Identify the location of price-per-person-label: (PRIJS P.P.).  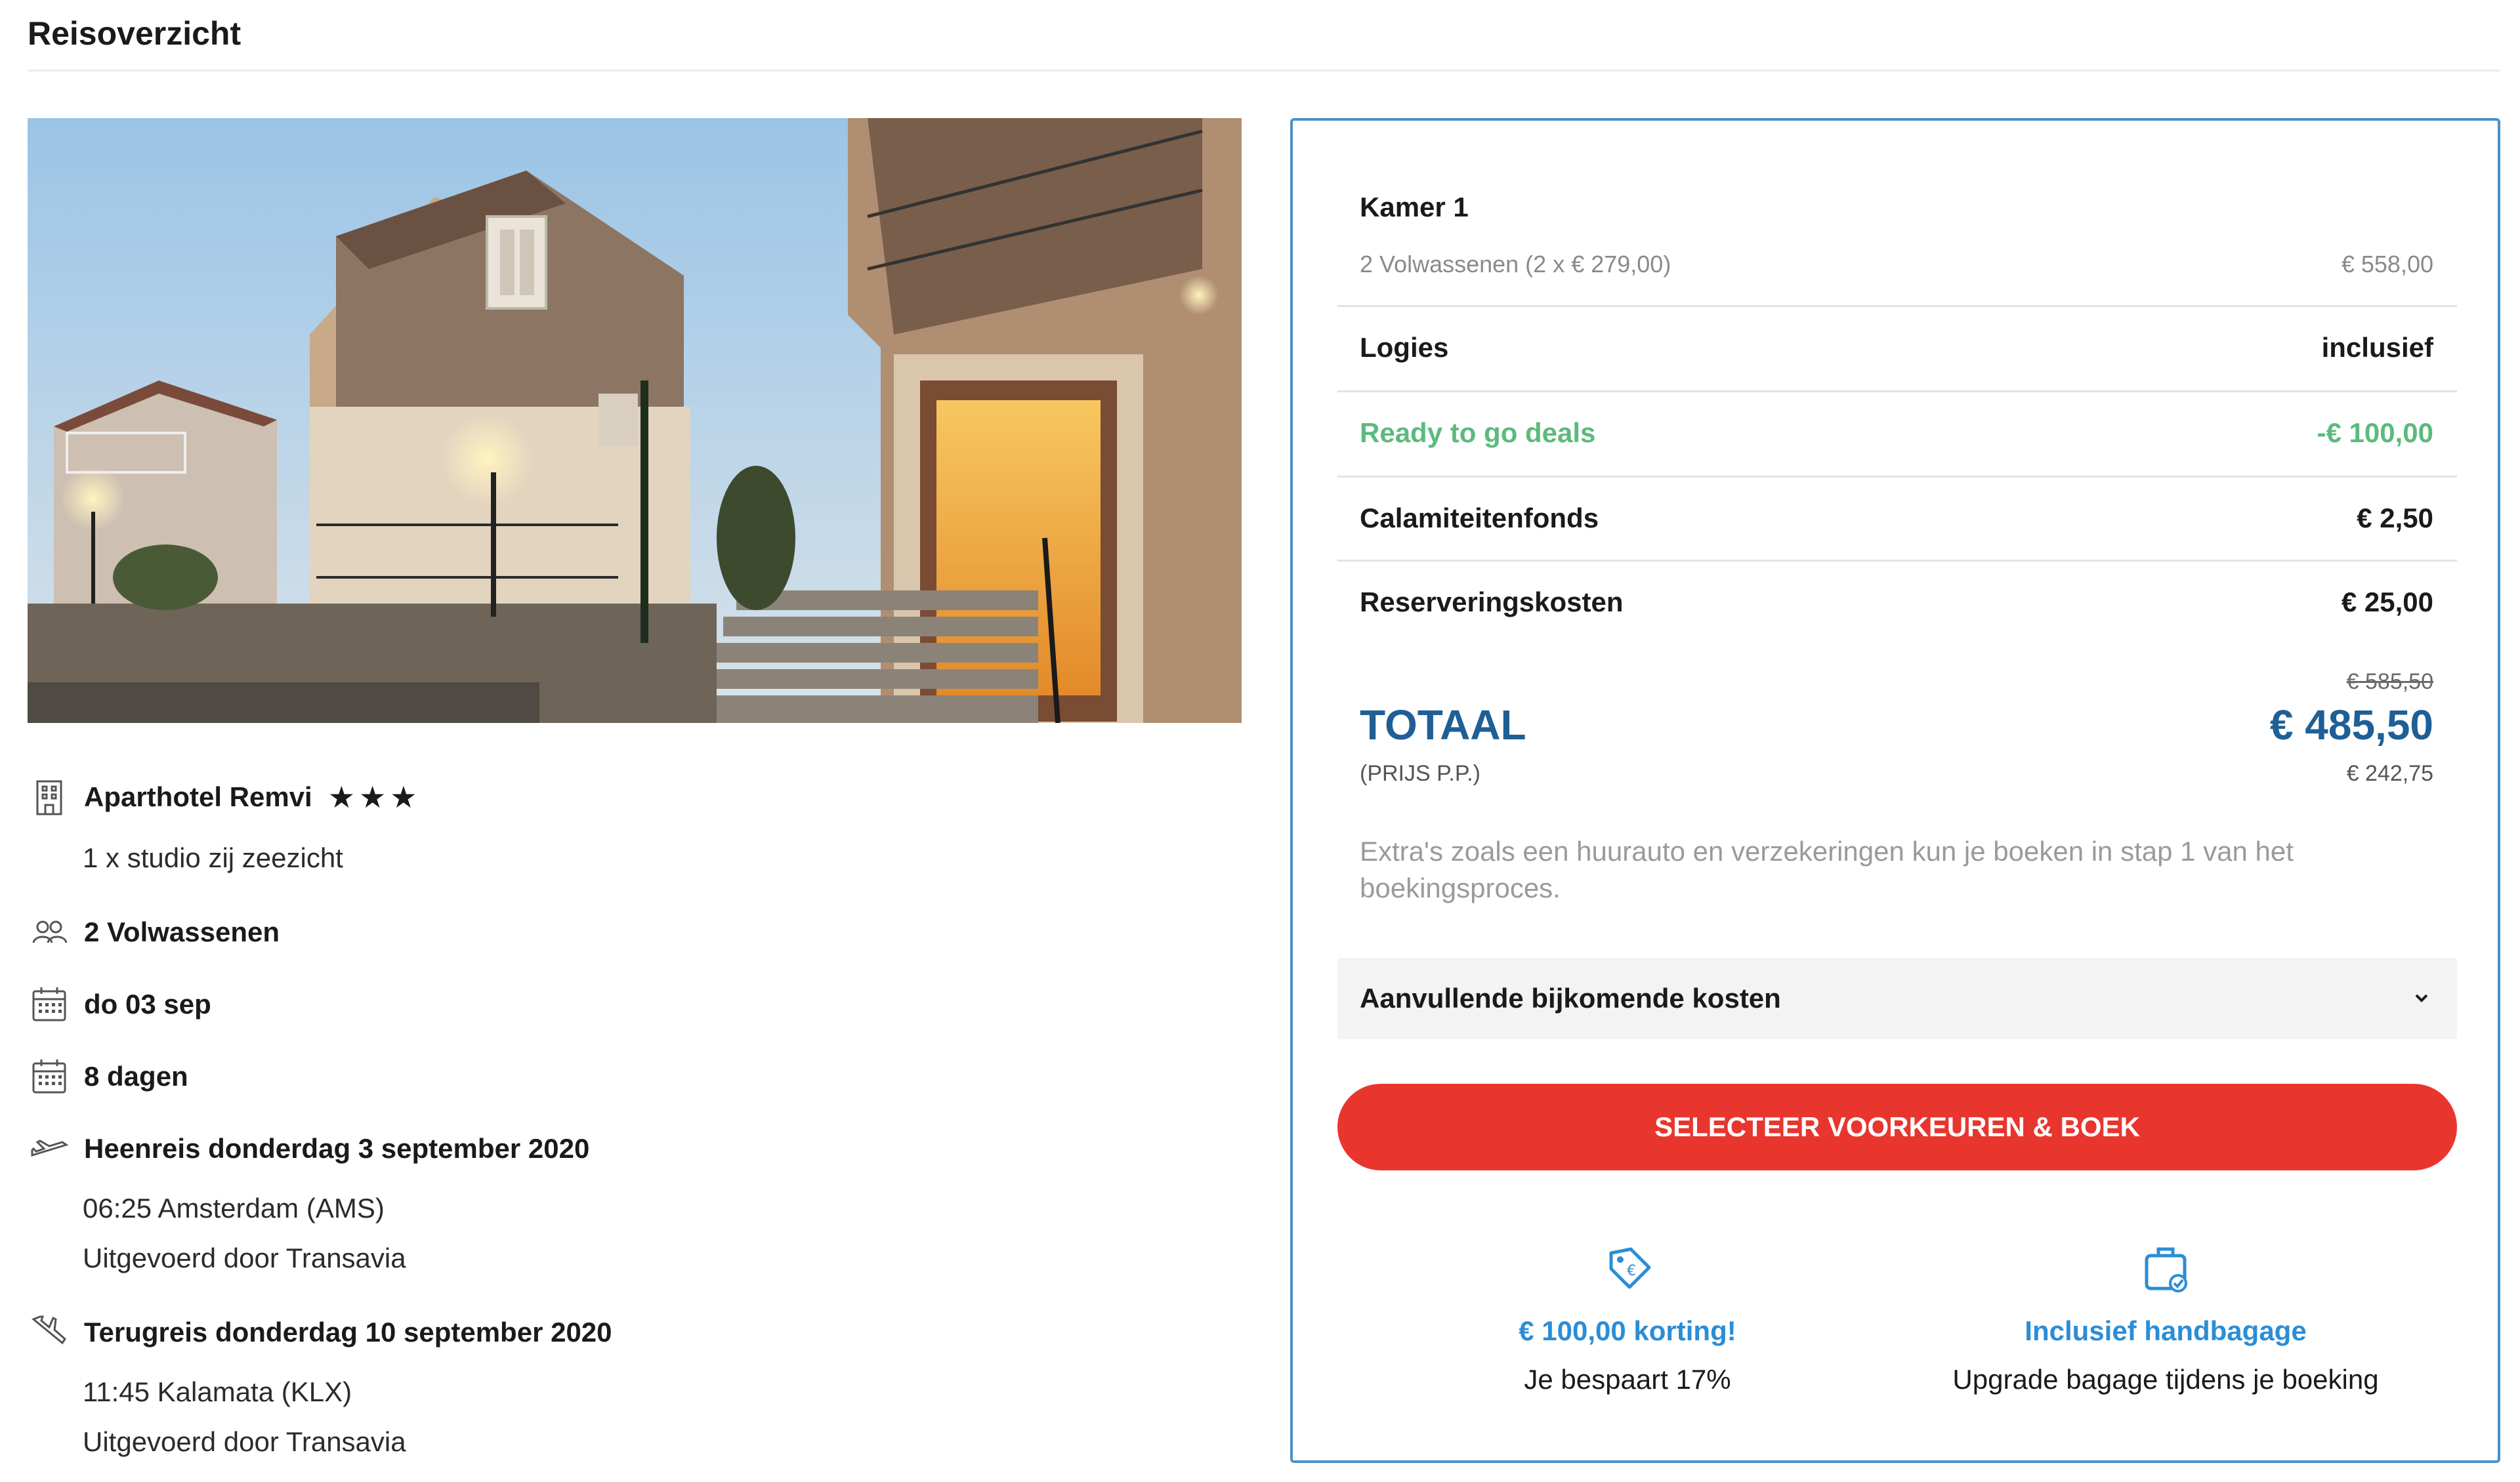
(1420, 773).